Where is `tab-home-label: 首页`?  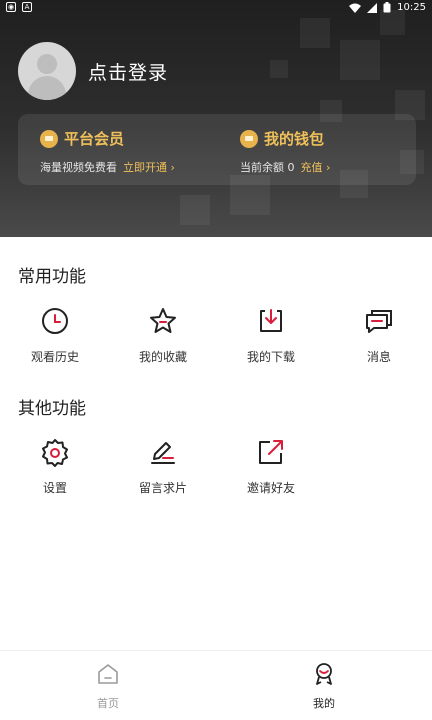
tab-home-label: 首页 is located at coordinates (108, 703).